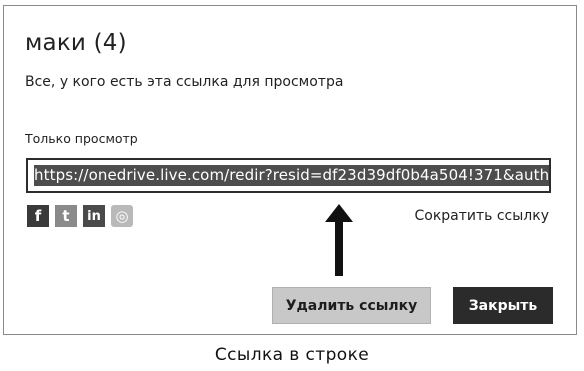 This screenshot has width=584, height=371. I want to click on close-button: Закрыть, so click(503, 305).